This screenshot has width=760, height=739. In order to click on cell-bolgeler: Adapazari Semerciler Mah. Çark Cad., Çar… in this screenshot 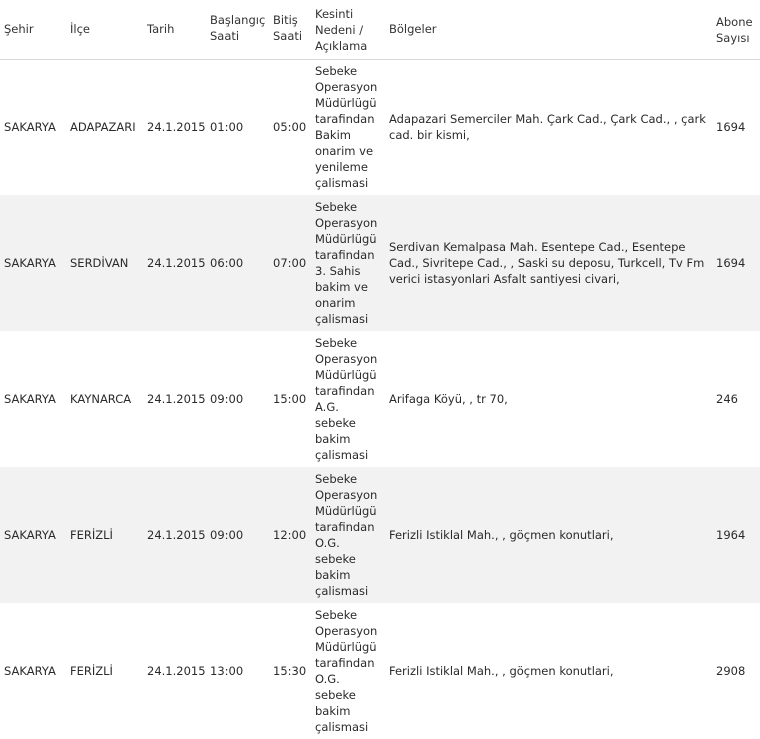, I will do `click(547, 127)`.